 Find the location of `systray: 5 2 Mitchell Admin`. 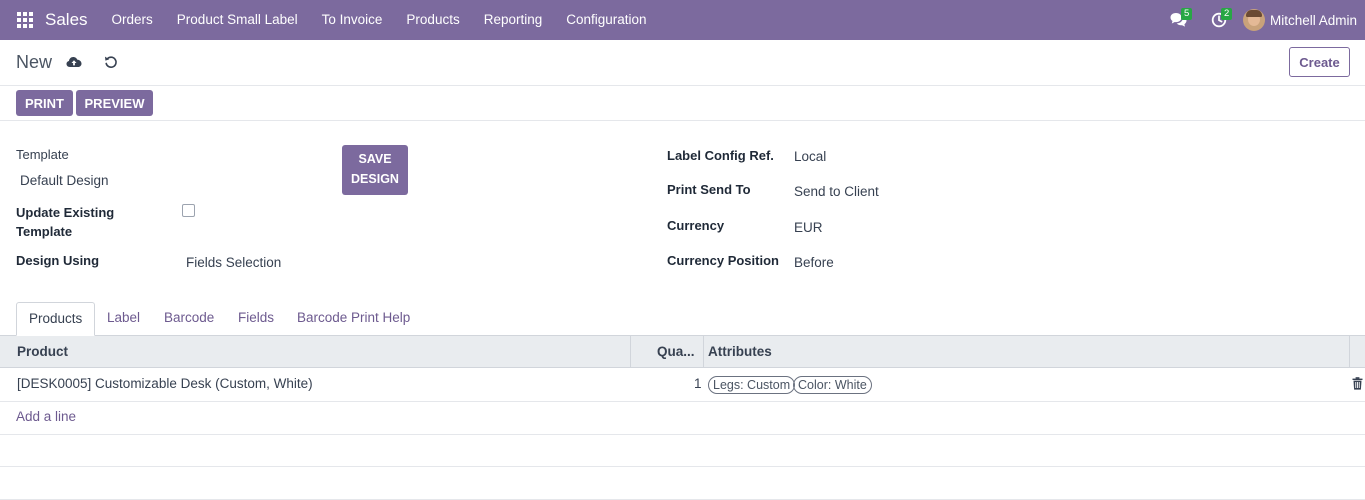

systray: 5 2 Mitchell Admin is located at coordinates (1262, 20).